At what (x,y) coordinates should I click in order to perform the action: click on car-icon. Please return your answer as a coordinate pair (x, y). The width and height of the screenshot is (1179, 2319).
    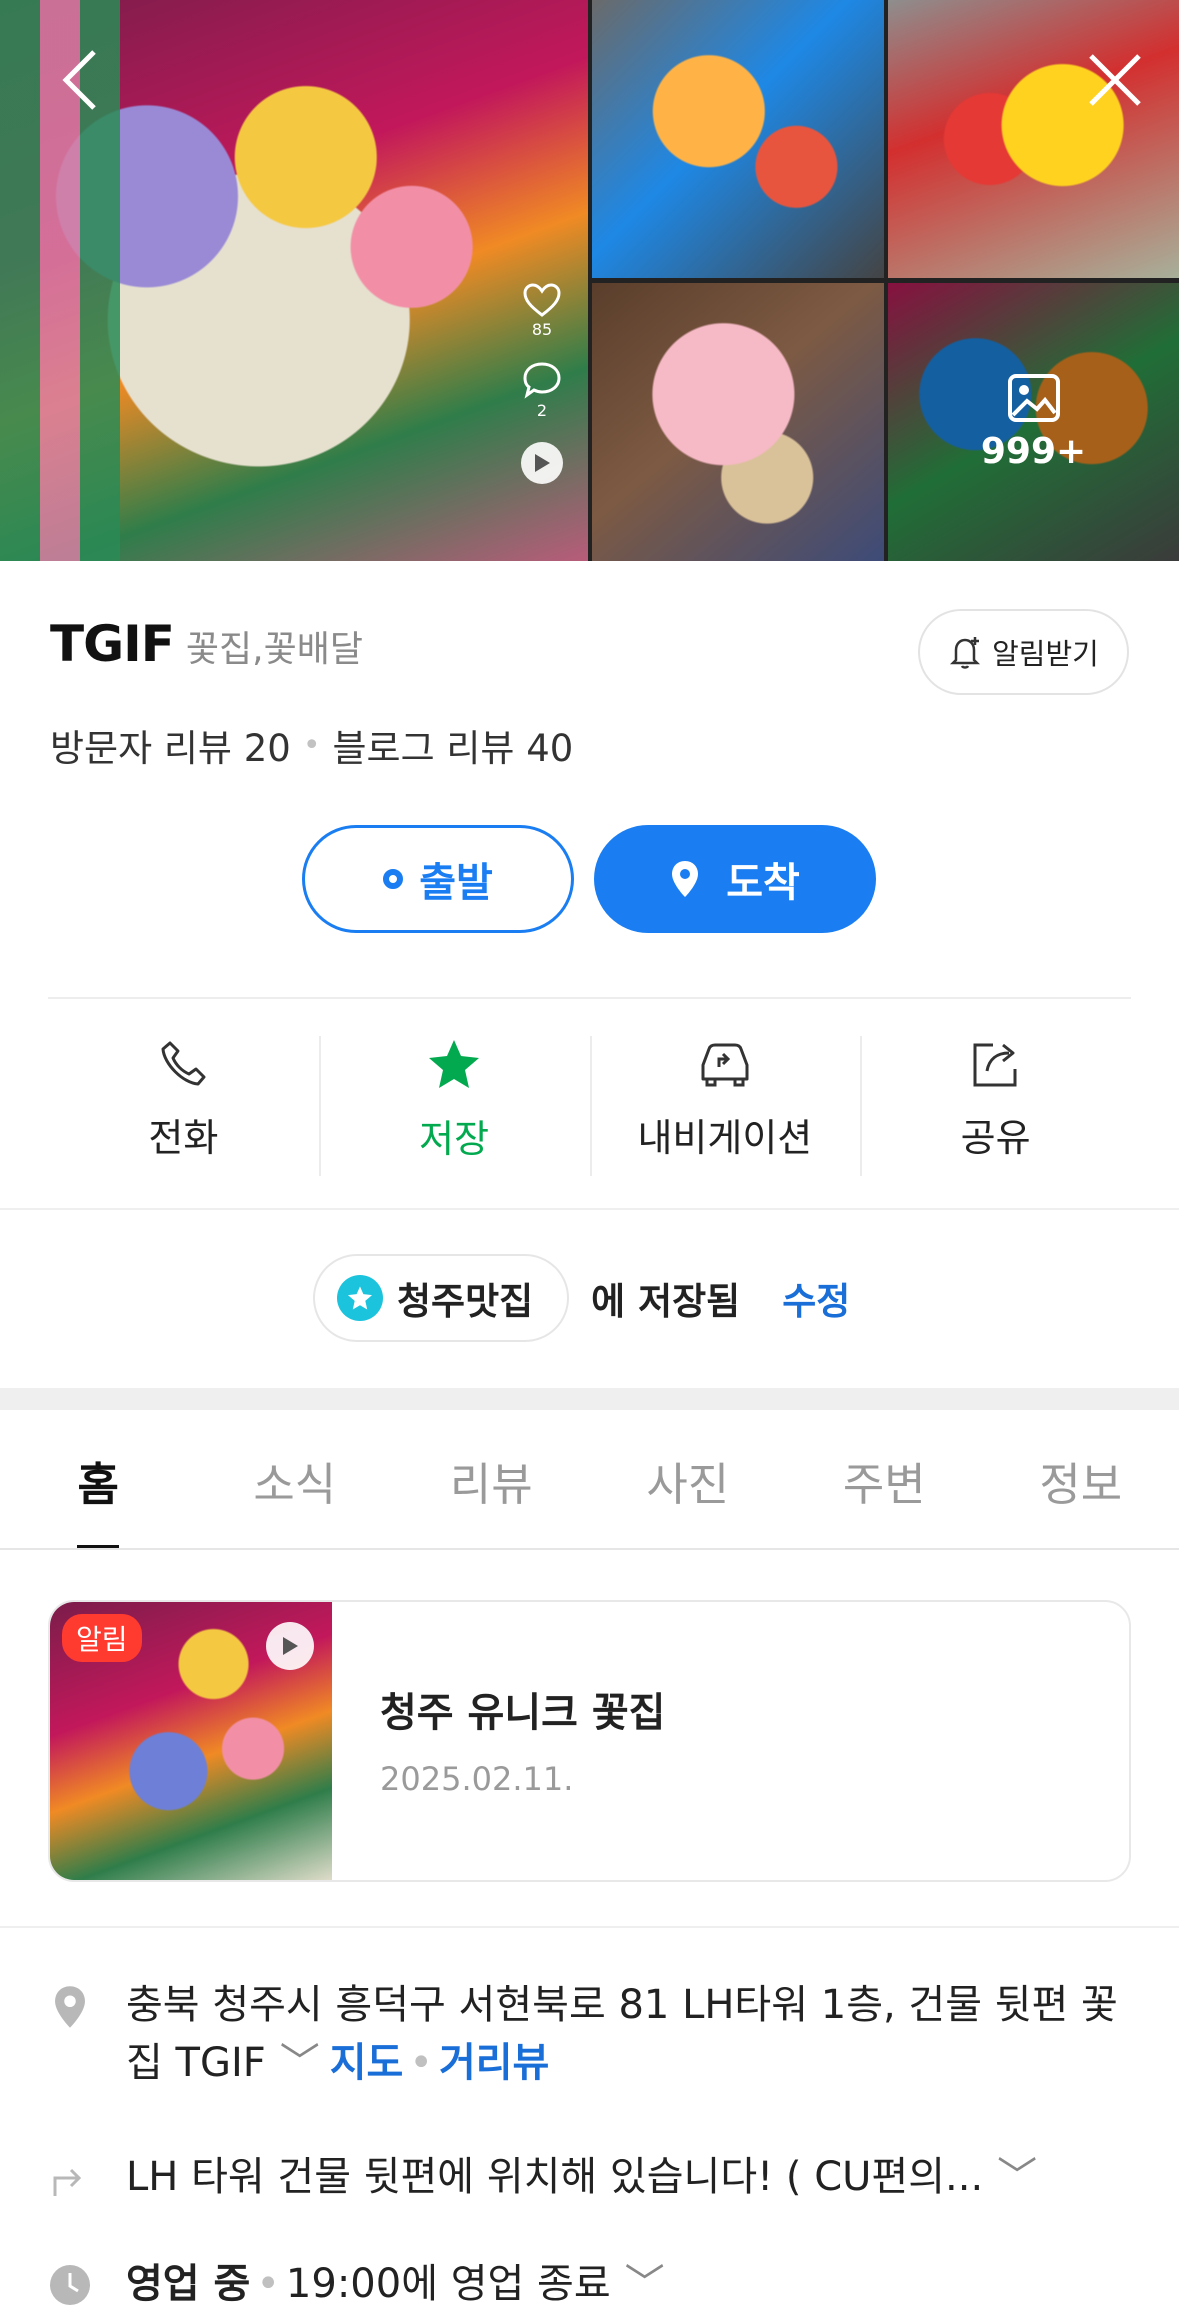
    Looking at the image, I should click on (725, 1064).